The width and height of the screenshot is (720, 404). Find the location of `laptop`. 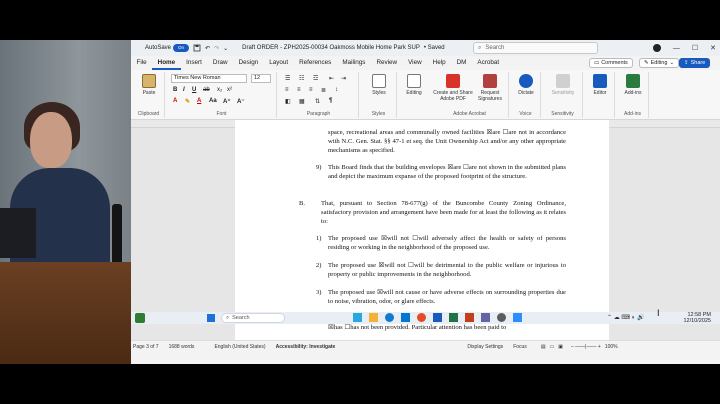

laptop is located at coordinates (18, 233).